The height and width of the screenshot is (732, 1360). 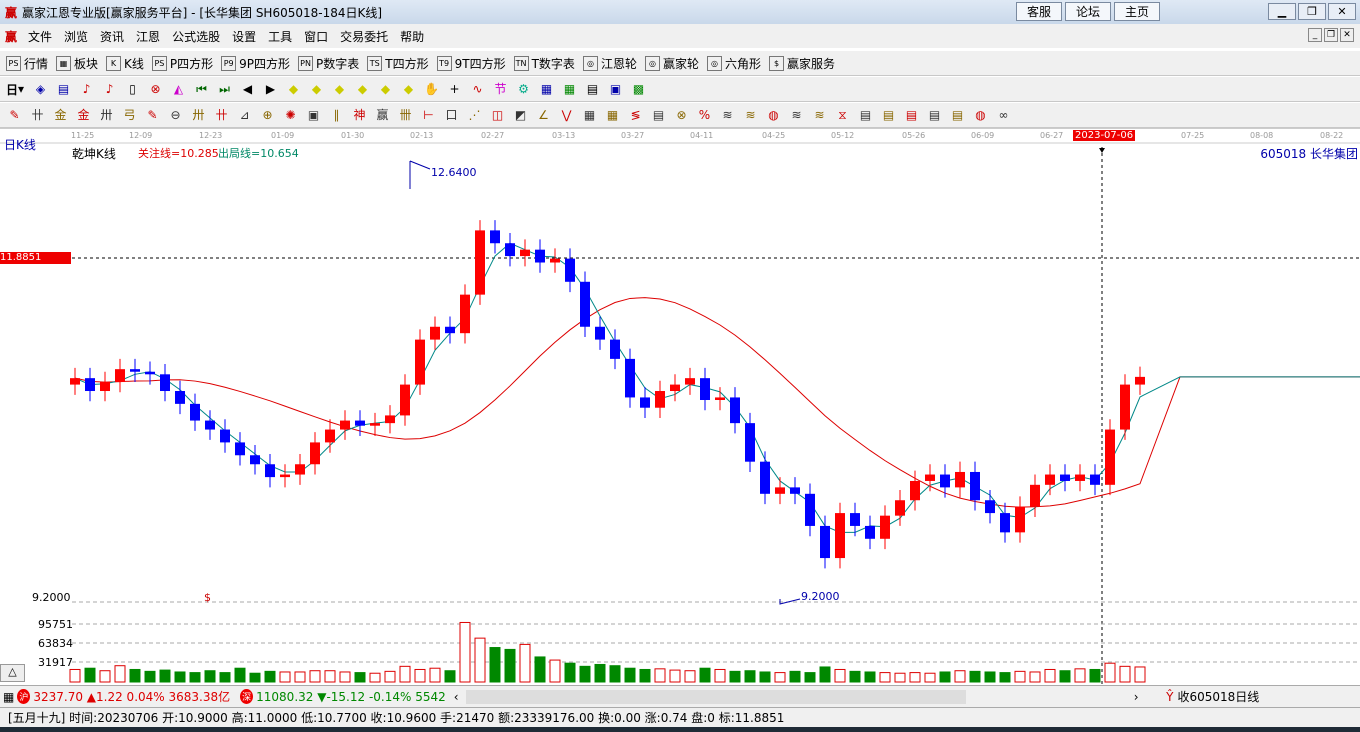 I want to click on drawing-tool-icon: ≶, so click(x=635, y=115).